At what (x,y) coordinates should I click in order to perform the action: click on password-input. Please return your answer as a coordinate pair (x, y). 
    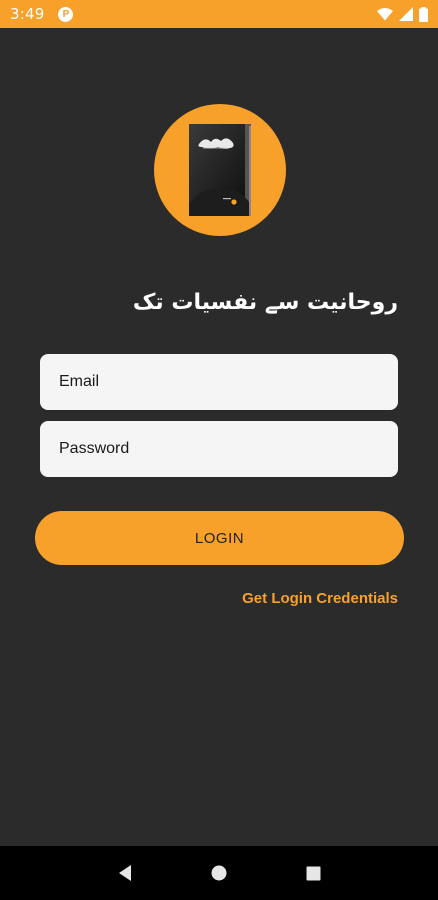
    Looking at the image, I should click on (219, 449).